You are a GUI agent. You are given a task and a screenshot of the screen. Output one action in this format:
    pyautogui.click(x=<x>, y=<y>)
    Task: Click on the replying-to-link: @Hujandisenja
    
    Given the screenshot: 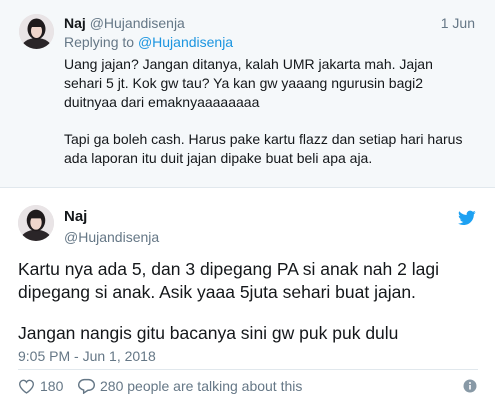 What is the action you would take?
    pyautogui.click(x=185, y=42)
    